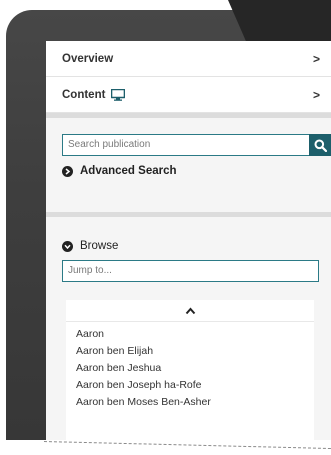  I want to click on scroll-up-button, so click(190, 311).